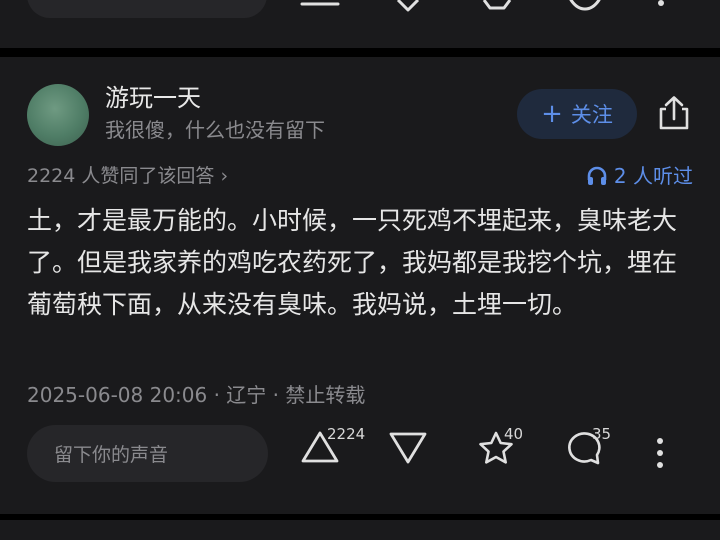  What do you see at coordinates (147, 9) in the screenshot?
I see `previous-comment-input` at bounding box center [147, 9].